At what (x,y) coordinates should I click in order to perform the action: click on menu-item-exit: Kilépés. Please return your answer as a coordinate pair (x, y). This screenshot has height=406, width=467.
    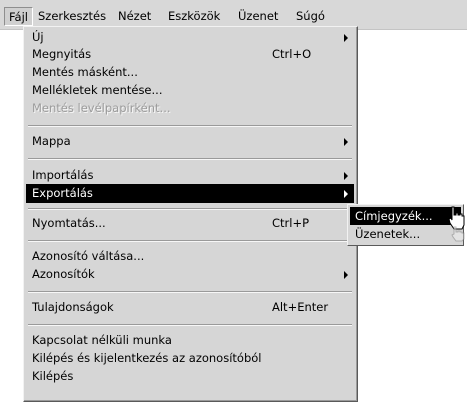
    Looking at the image, I should click on (190, 376).